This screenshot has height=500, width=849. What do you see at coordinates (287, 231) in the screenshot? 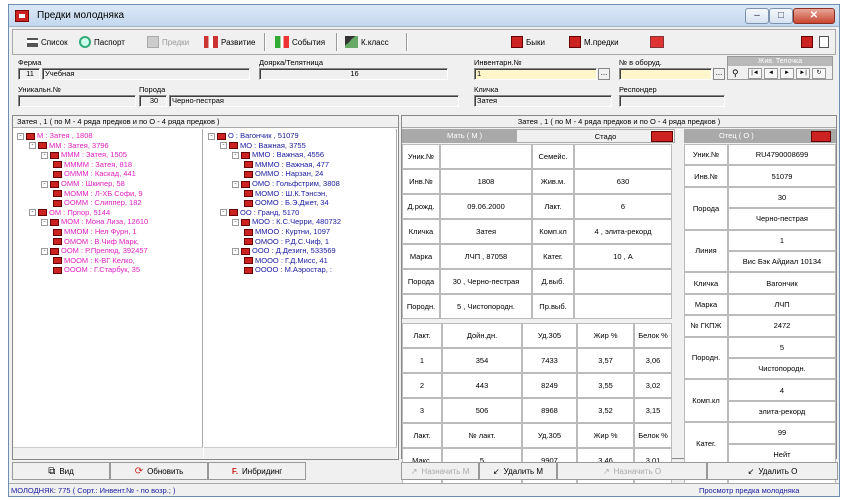
I see `tree-node: ММОО : Куртни, 1097` at bounding box center [287, 231].